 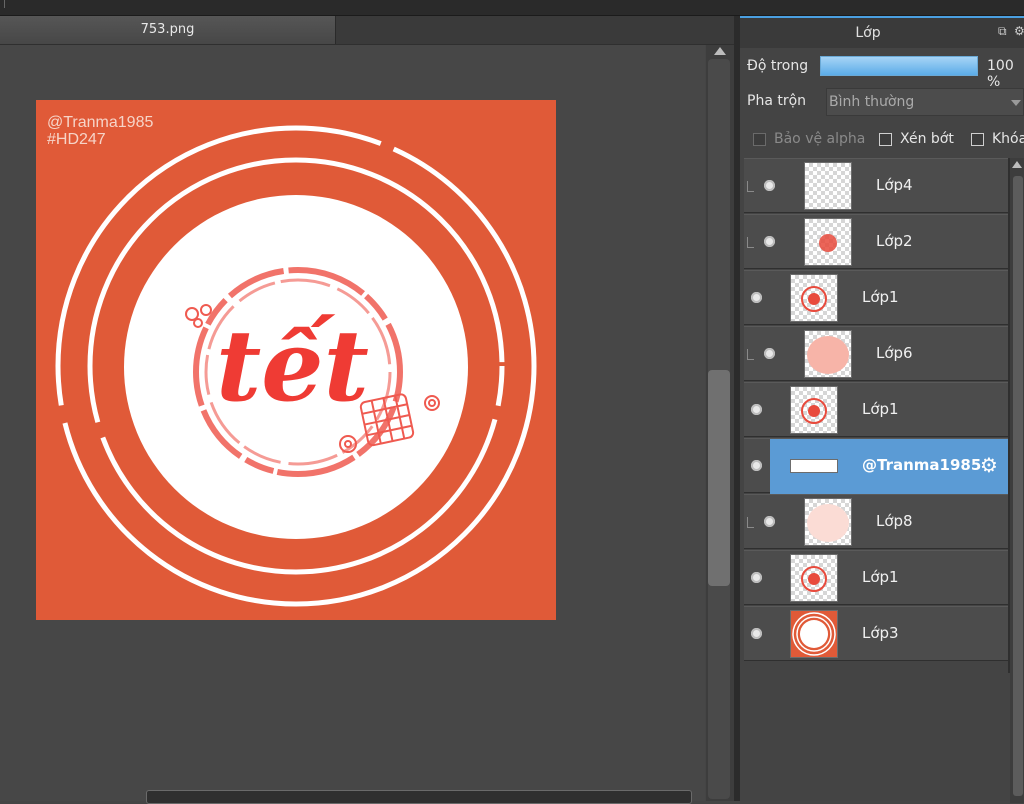 What do you see at coordinates (1019, 31) in the screenshot?
I see `panel-menu-icon: ⚙` at bounding box center [1019, 31].